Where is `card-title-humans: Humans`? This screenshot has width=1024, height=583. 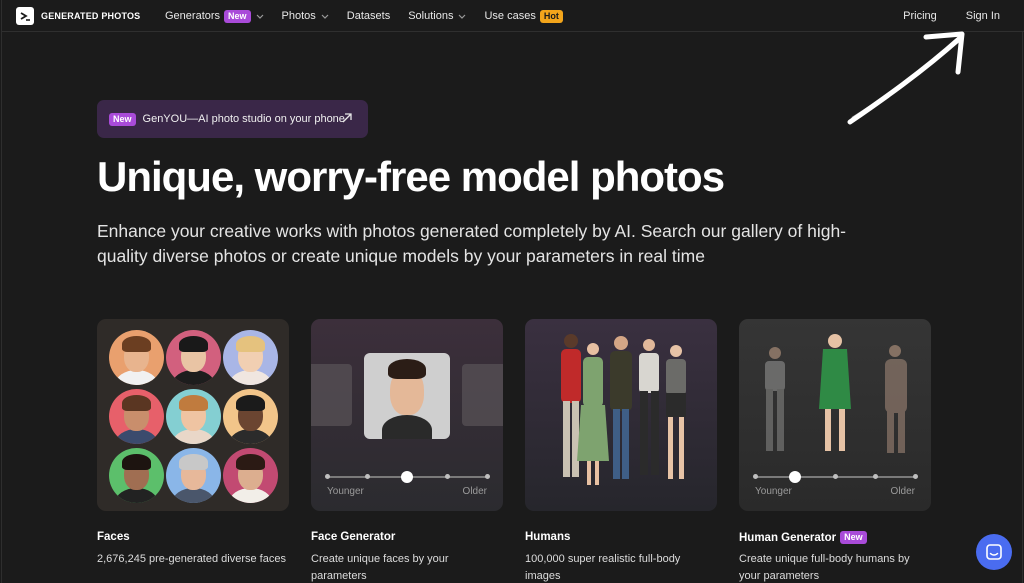
card-title-humans: Humans is located at coordinates (547, 537).